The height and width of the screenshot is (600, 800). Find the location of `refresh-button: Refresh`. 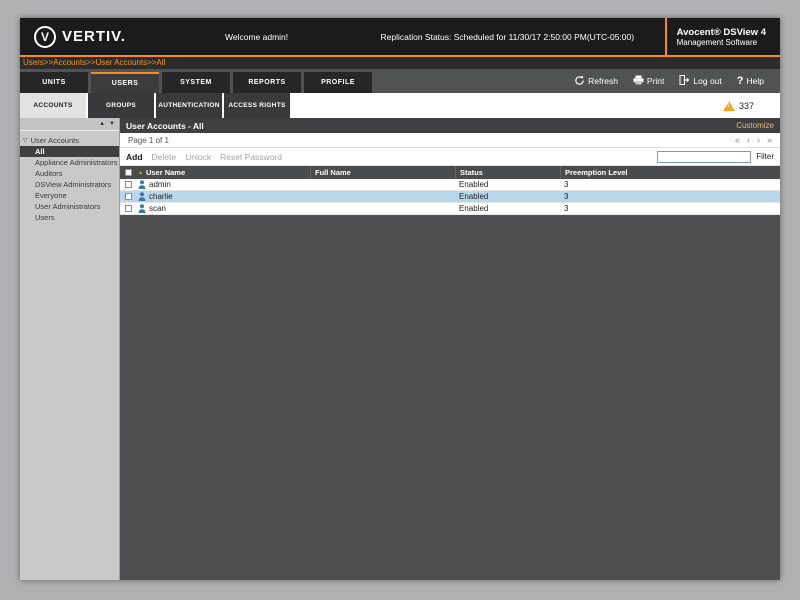

refresh-button: Refresh is located at coordinates (596, 81).